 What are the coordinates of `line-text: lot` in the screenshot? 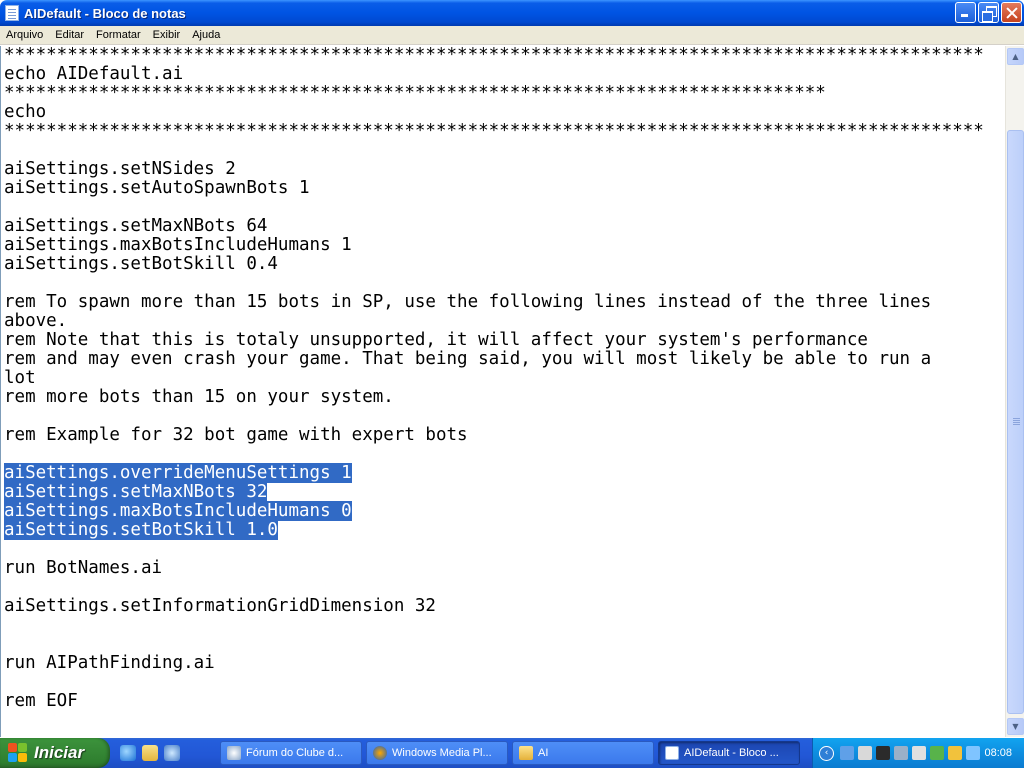 It's located at (20, 378).